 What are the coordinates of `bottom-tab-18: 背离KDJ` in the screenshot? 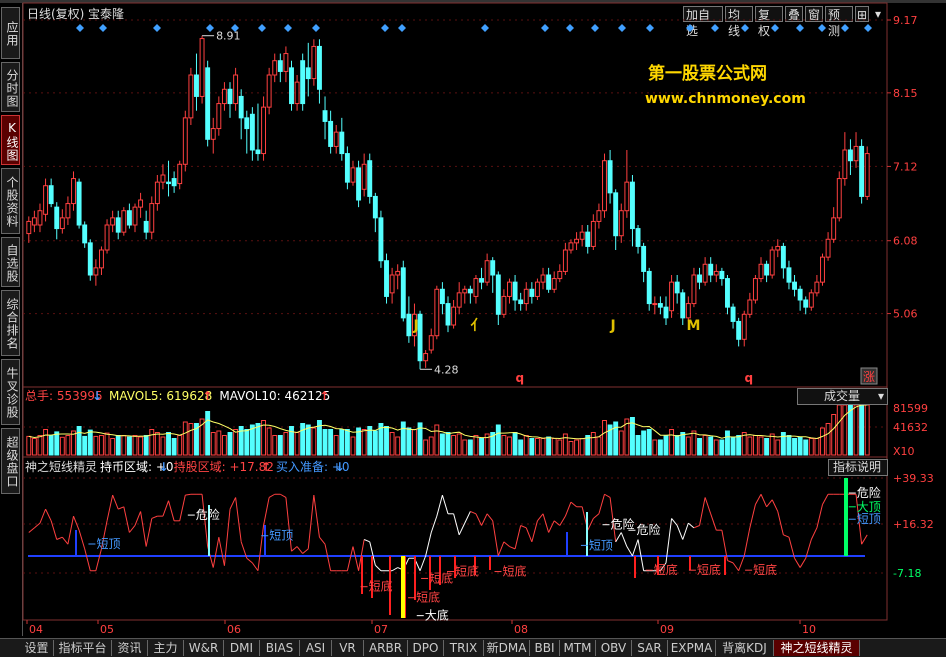 It's located at (745, 648).